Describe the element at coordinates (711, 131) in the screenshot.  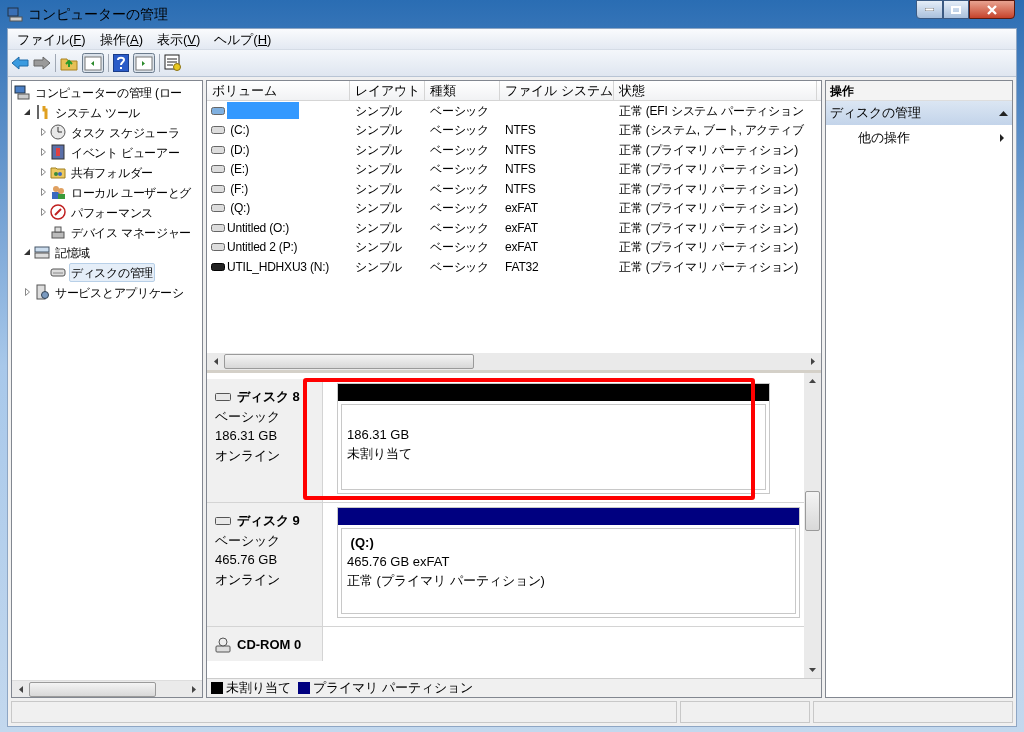
I see `table-cell-text: 正常 (システム, ブート, アクティブ` at that location.